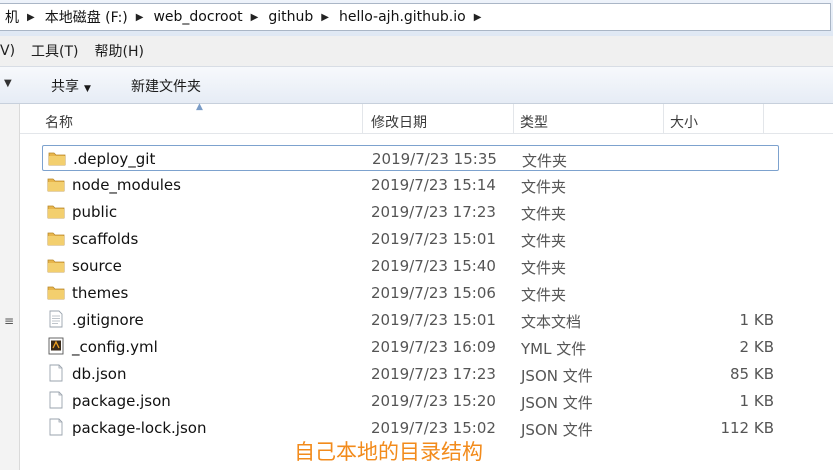 The image size is (833, 470). Describe the element at coordinates (105, 239) in the screenshot. I see `file-name: scaffolds` at that location.